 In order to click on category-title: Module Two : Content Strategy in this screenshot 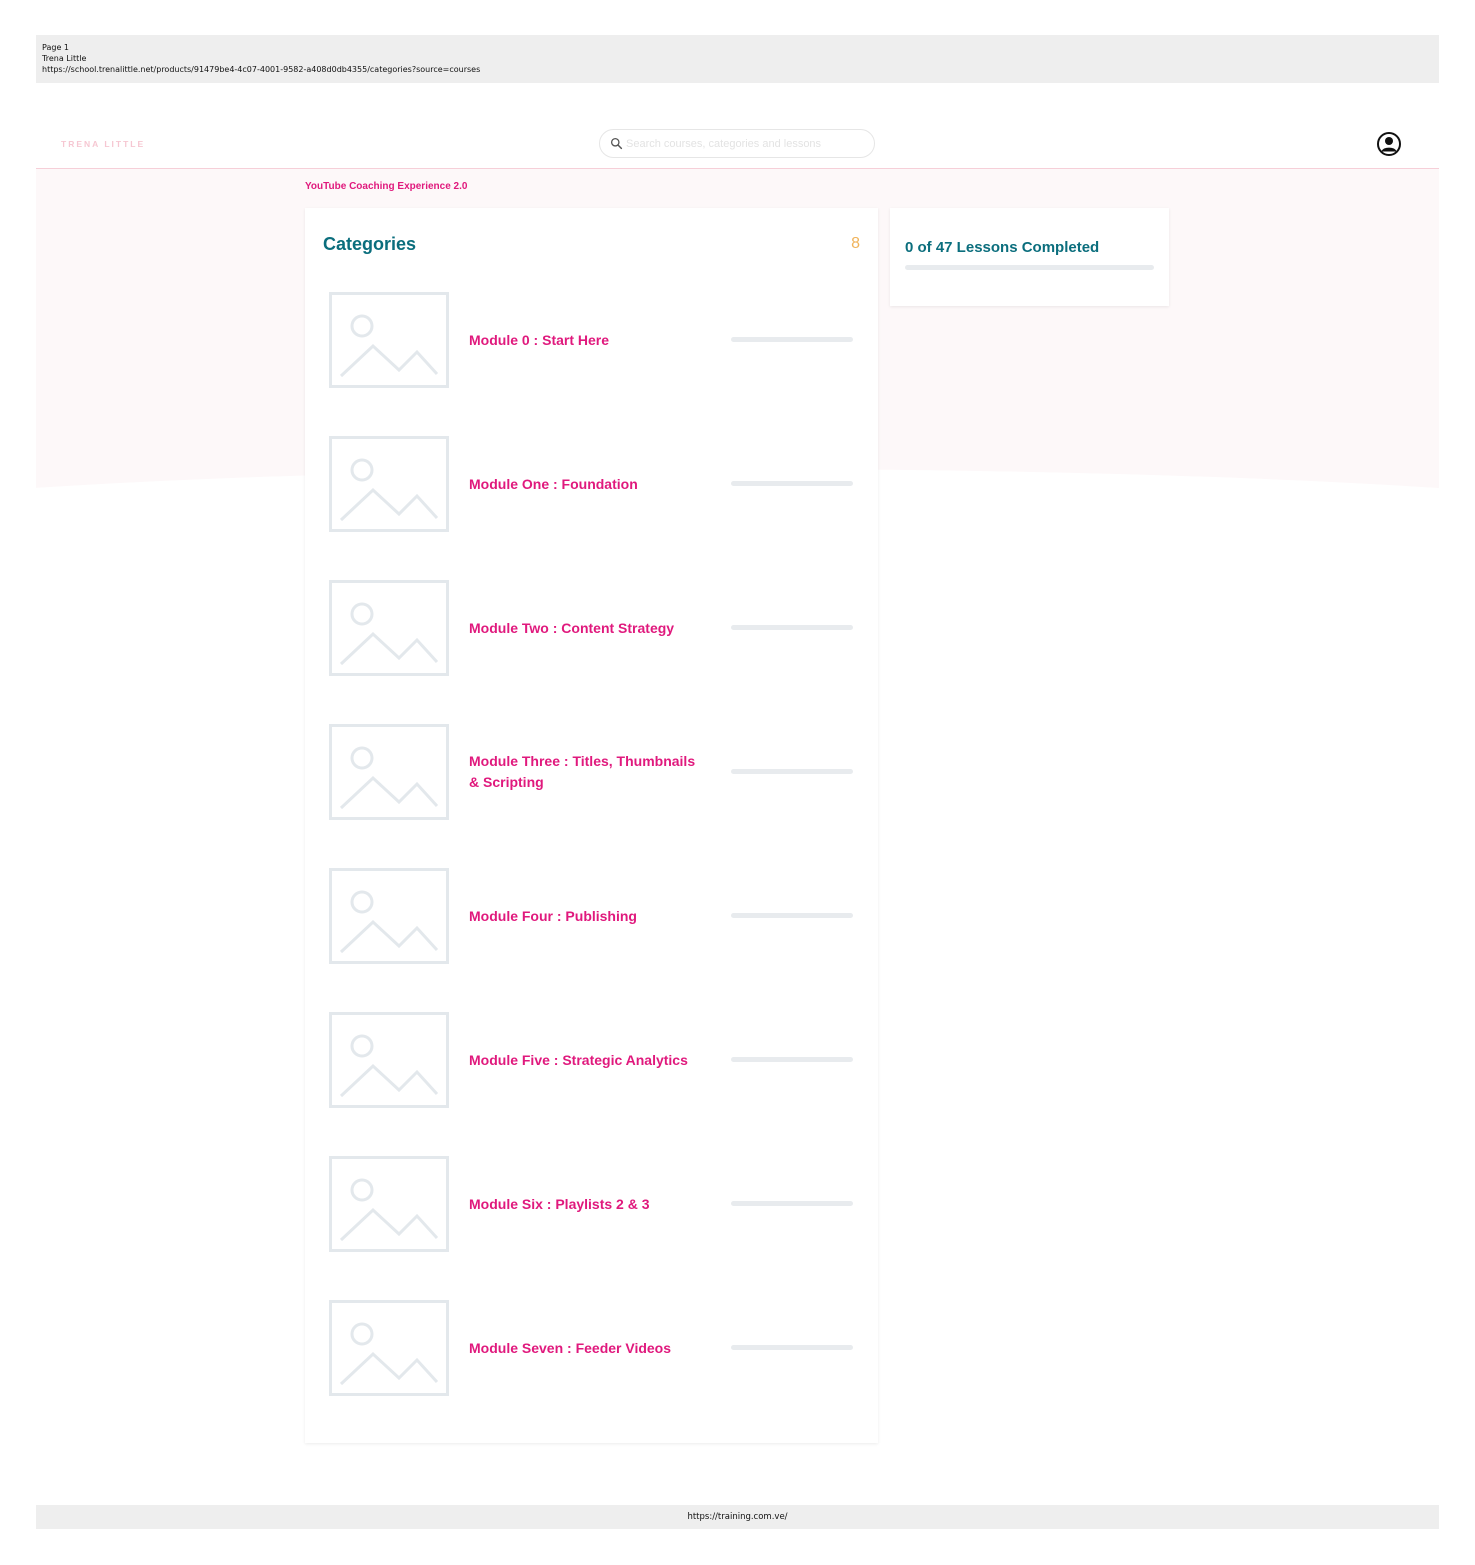, I will do `click(589, 628)`.